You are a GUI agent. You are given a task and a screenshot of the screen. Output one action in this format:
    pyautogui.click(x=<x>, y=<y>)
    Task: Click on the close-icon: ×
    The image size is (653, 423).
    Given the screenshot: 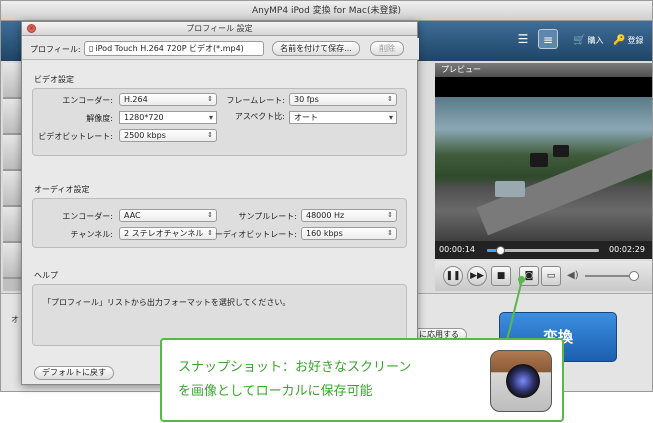 What is the action you would take?
    pyautogui.click(x=31, y=28)
    